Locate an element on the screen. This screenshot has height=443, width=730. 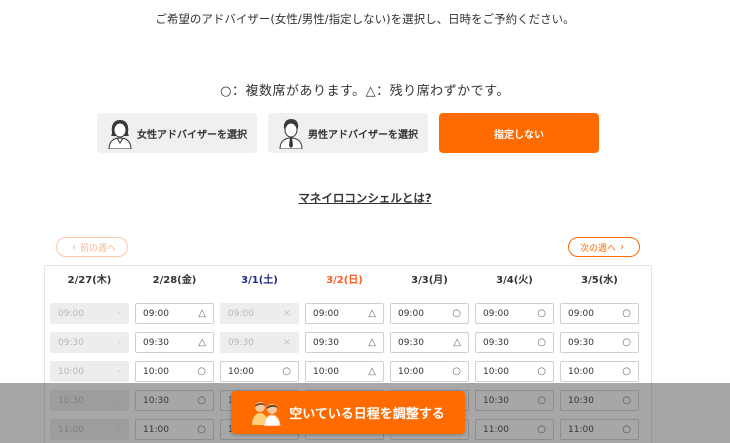
day-header: 3/4(火) is located at coordinates (514, 280).